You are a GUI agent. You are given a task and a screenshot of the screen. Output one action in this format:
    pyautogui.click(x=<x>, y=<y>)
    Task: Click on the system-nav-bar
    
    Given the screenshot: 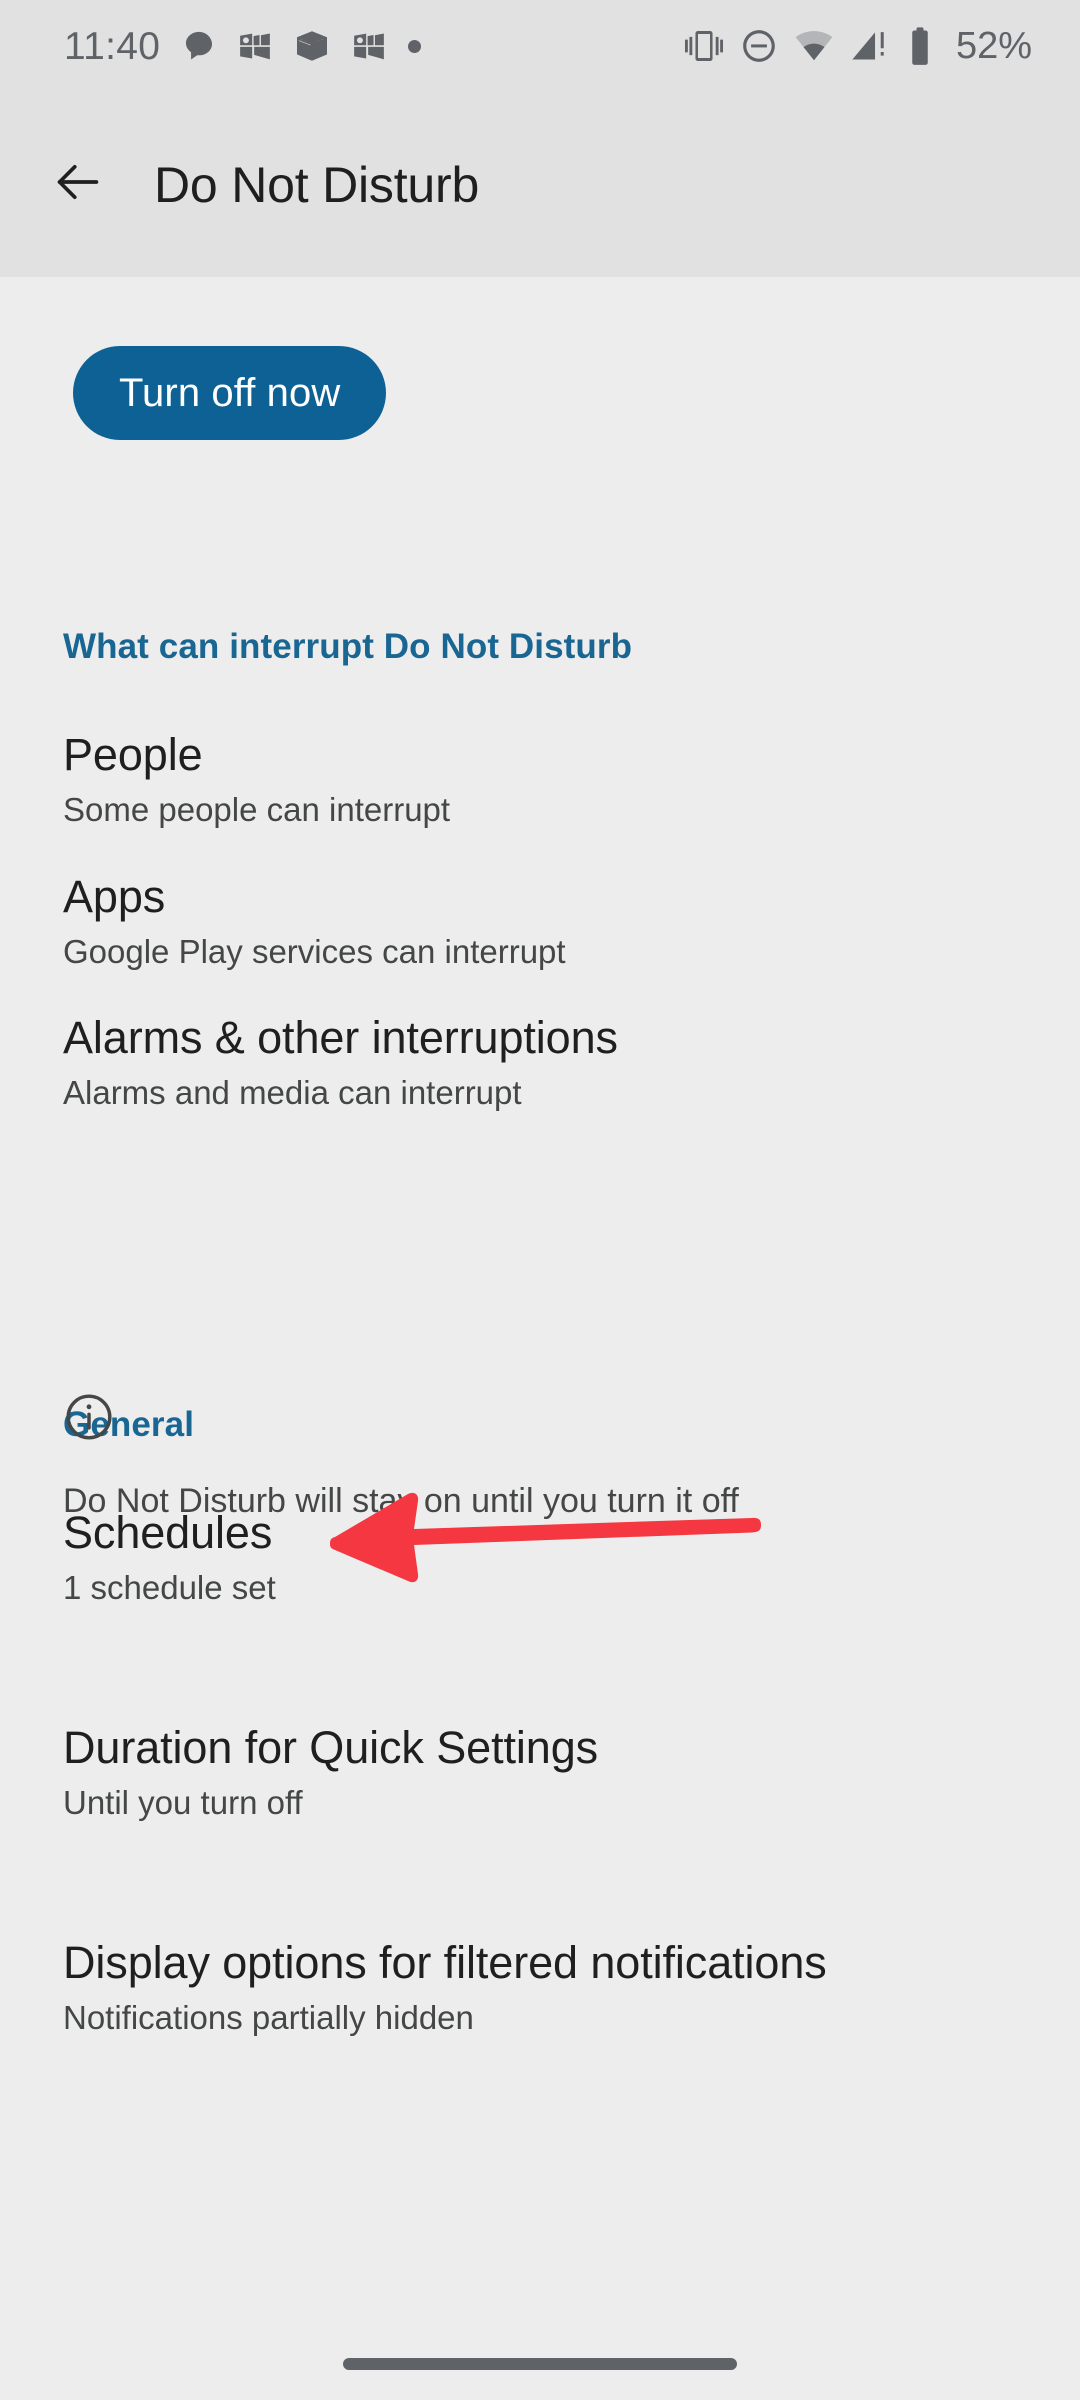 What is the action you would take?
    pyautogui.click(x=540, y=2364)
    